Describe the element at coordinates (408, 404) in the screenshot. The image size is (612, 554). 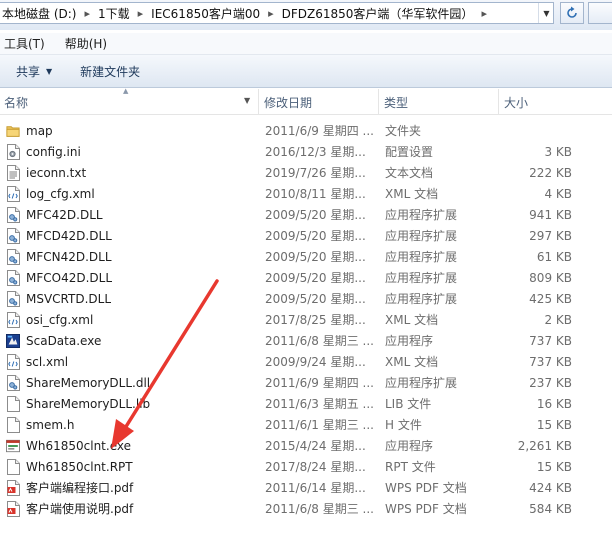
I see `file-type: LIB 文件` at that location.